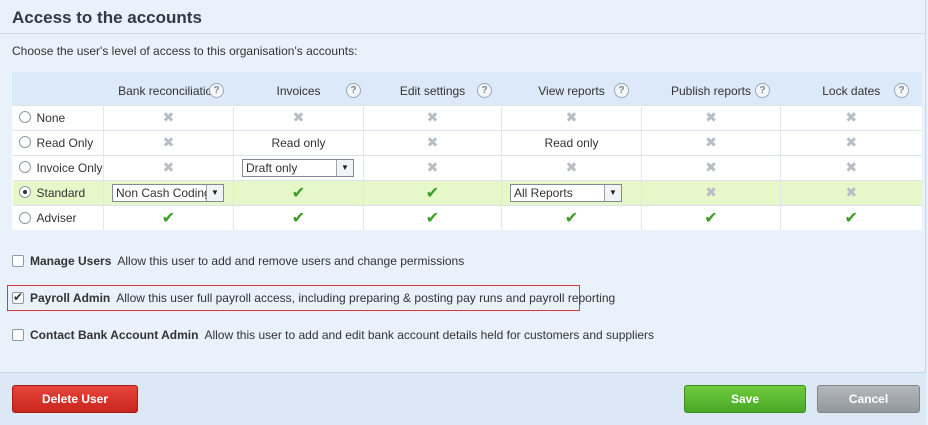  I want to click on access-level-cell: Read Only, so click(58, 142).